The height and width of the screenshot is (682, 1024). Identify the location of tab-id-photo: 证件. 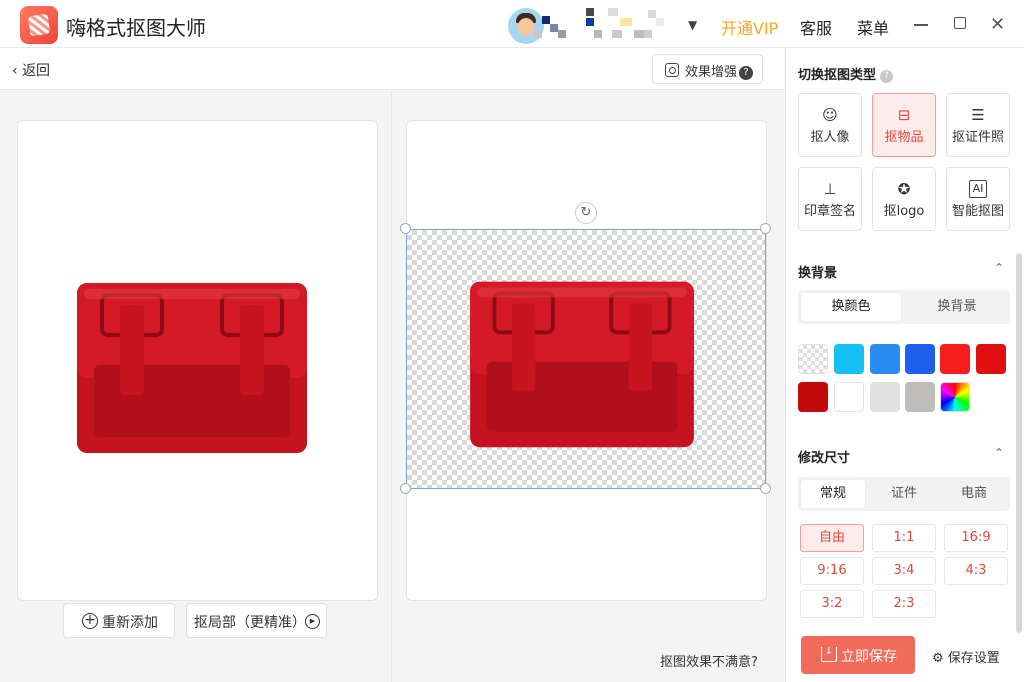
(904, 494).